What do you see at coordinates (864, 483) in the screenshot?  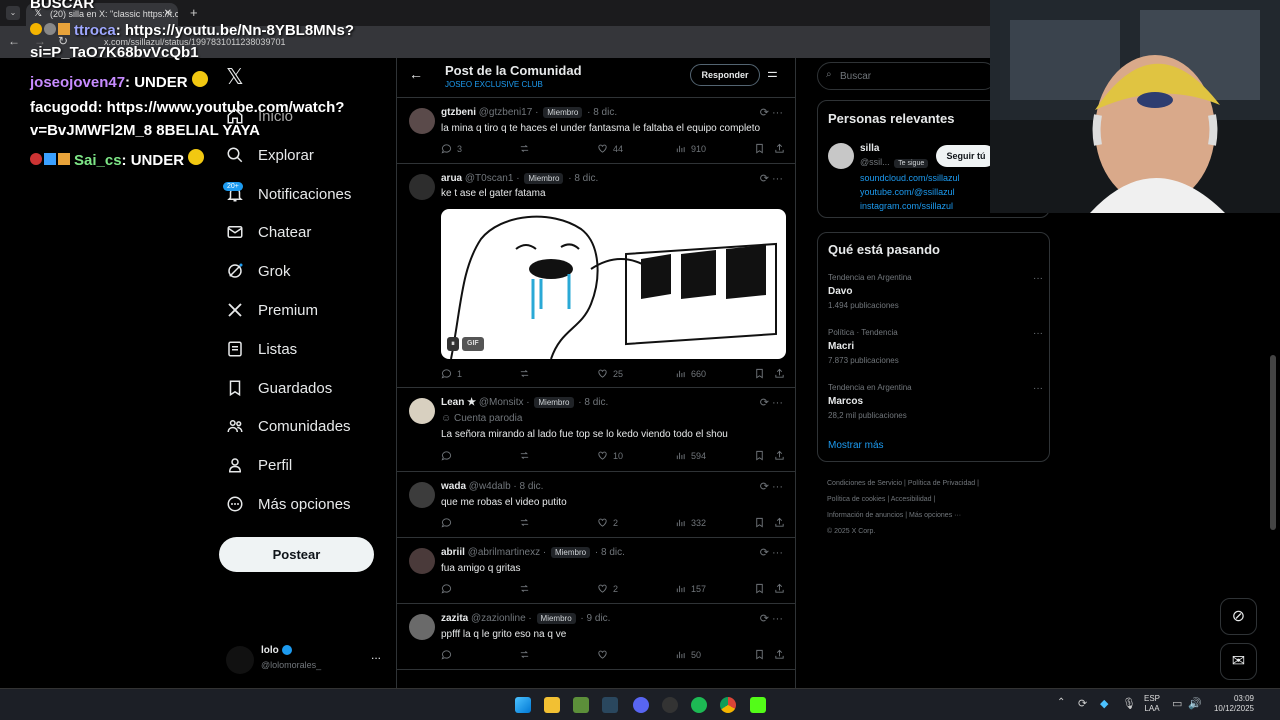 I see `footer-link: Condiciones de Servicio` at bounding box center [864, 483].